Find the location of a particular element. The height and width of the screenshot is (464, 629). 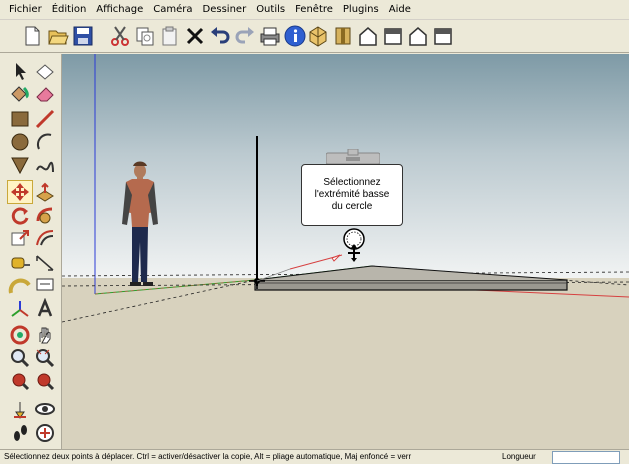

menu-affichage: Affichage is located at coordinates (119, 9).